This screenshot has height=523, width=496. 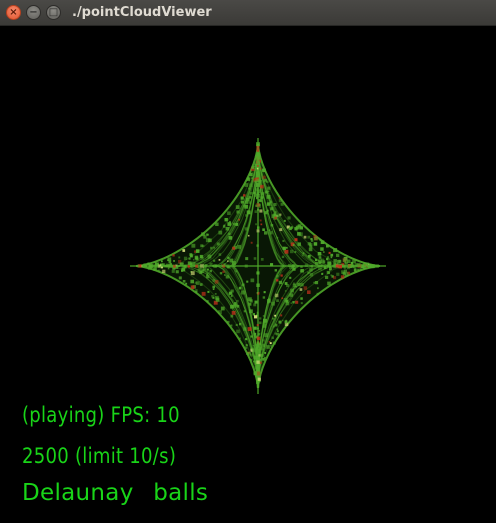 What do you see at coordinates (115, 493) in the screenshot?
I see `hud-mode-text: Delaunay balls` at bounding box center [115, 493].